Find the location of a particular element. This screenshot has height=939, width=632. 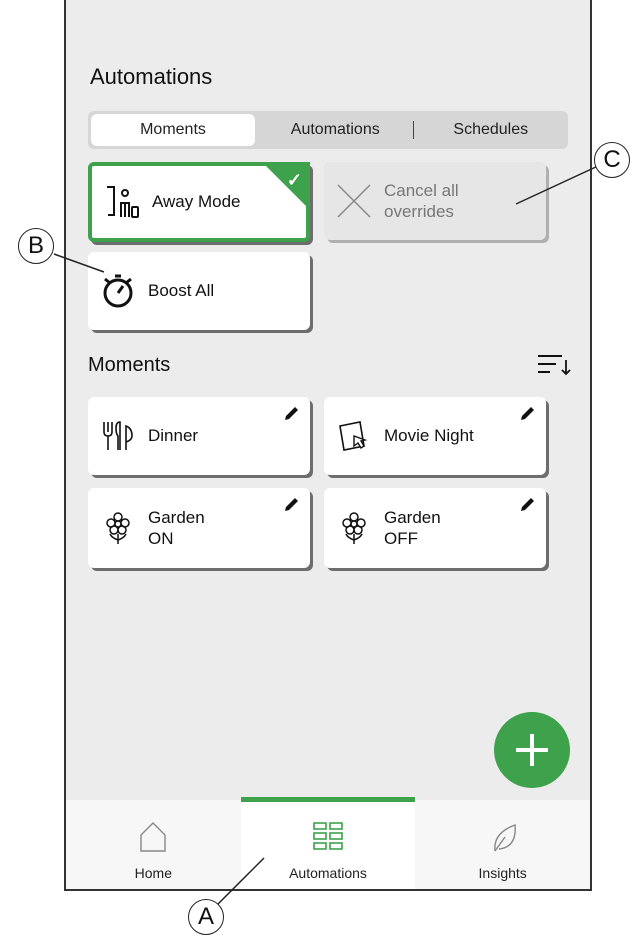

nav-label: Home is located at coordinates (153, 873).